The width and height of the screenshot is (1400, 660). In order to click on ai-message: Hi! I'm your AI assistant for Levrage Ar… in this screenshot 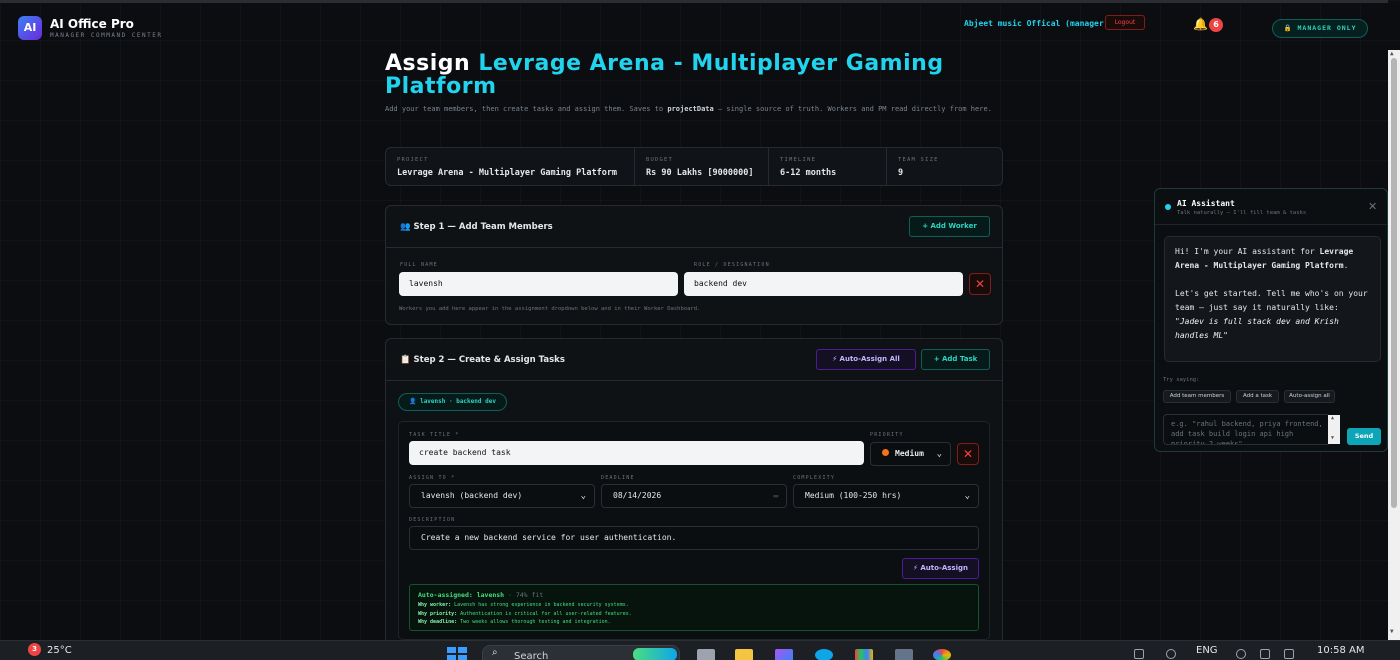, I will do `click(1272, 299)`.